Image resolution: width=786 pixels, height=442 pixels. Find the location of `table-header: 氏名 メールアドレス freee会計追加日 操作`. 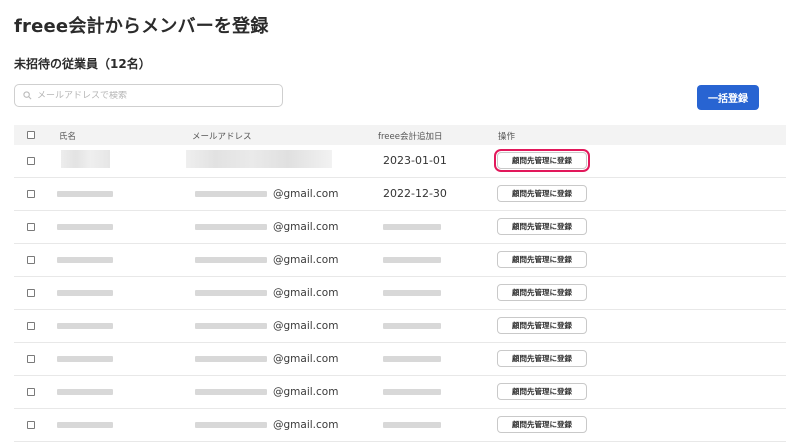

table-header: 氏名 メールアドレス freee会計追加日 操作 is located at coordinates (400, 135).